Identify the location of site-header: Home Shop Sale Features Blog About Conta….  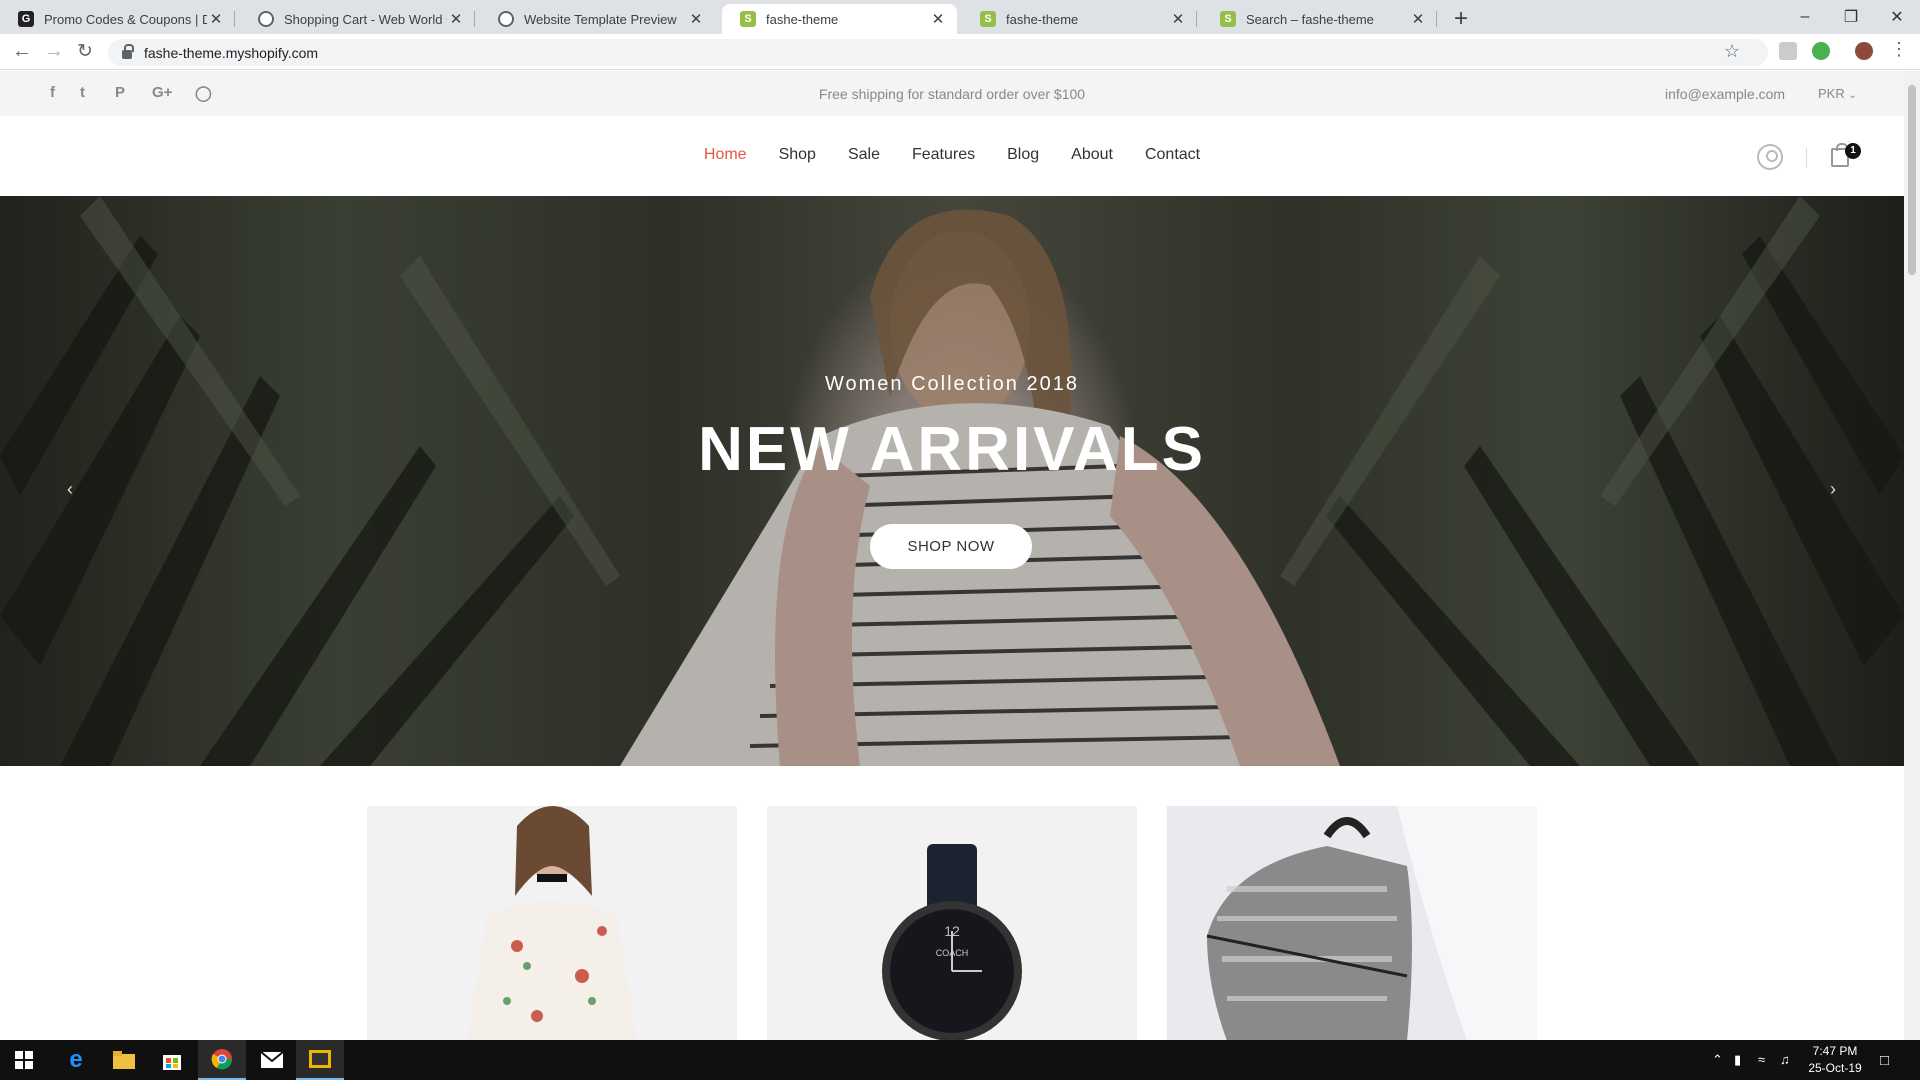
(952, 156).